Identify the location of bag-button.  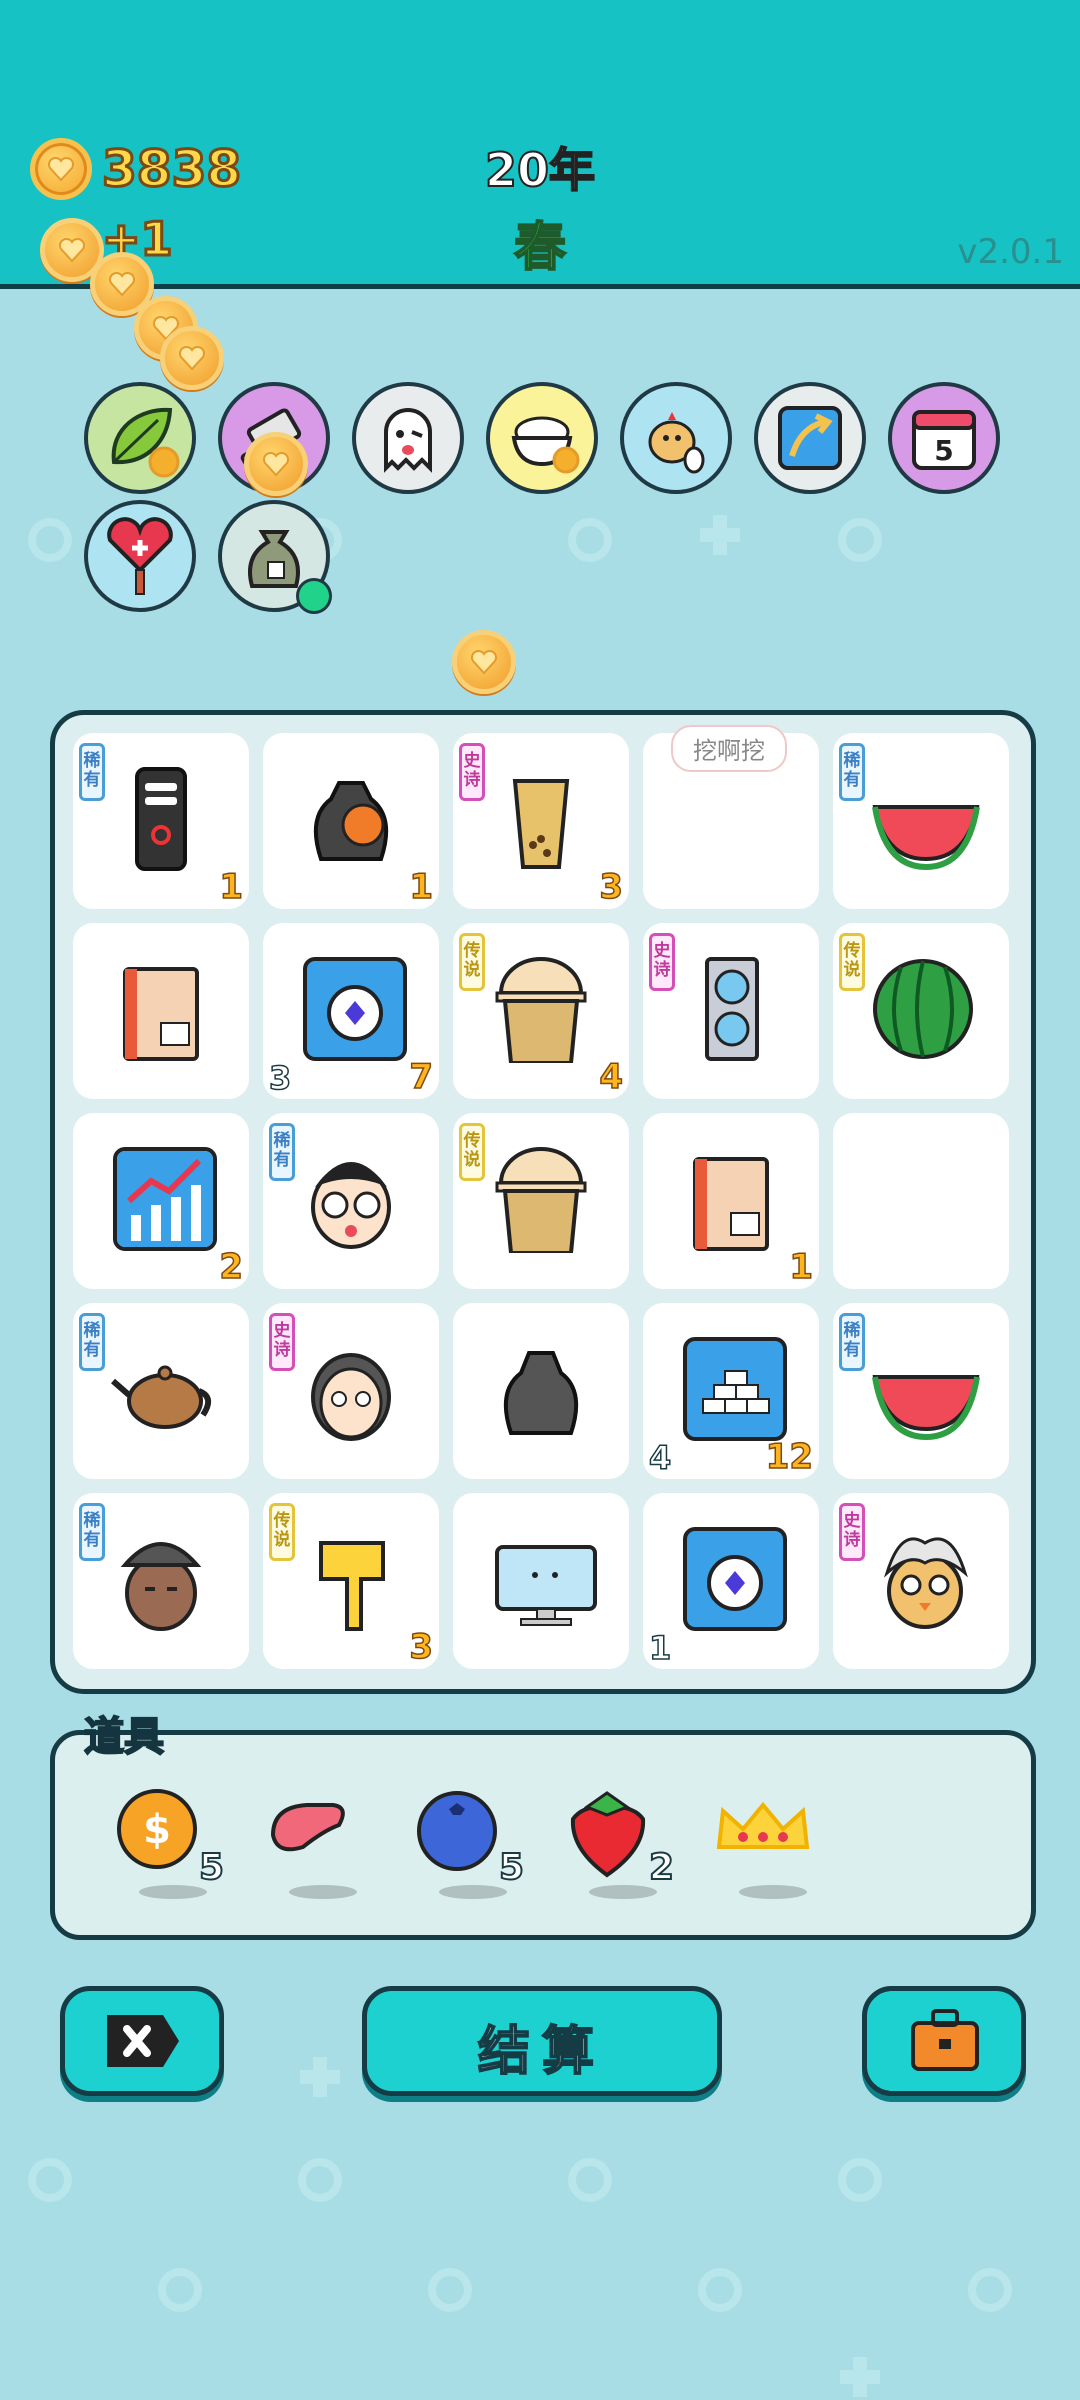
(944, 2041).